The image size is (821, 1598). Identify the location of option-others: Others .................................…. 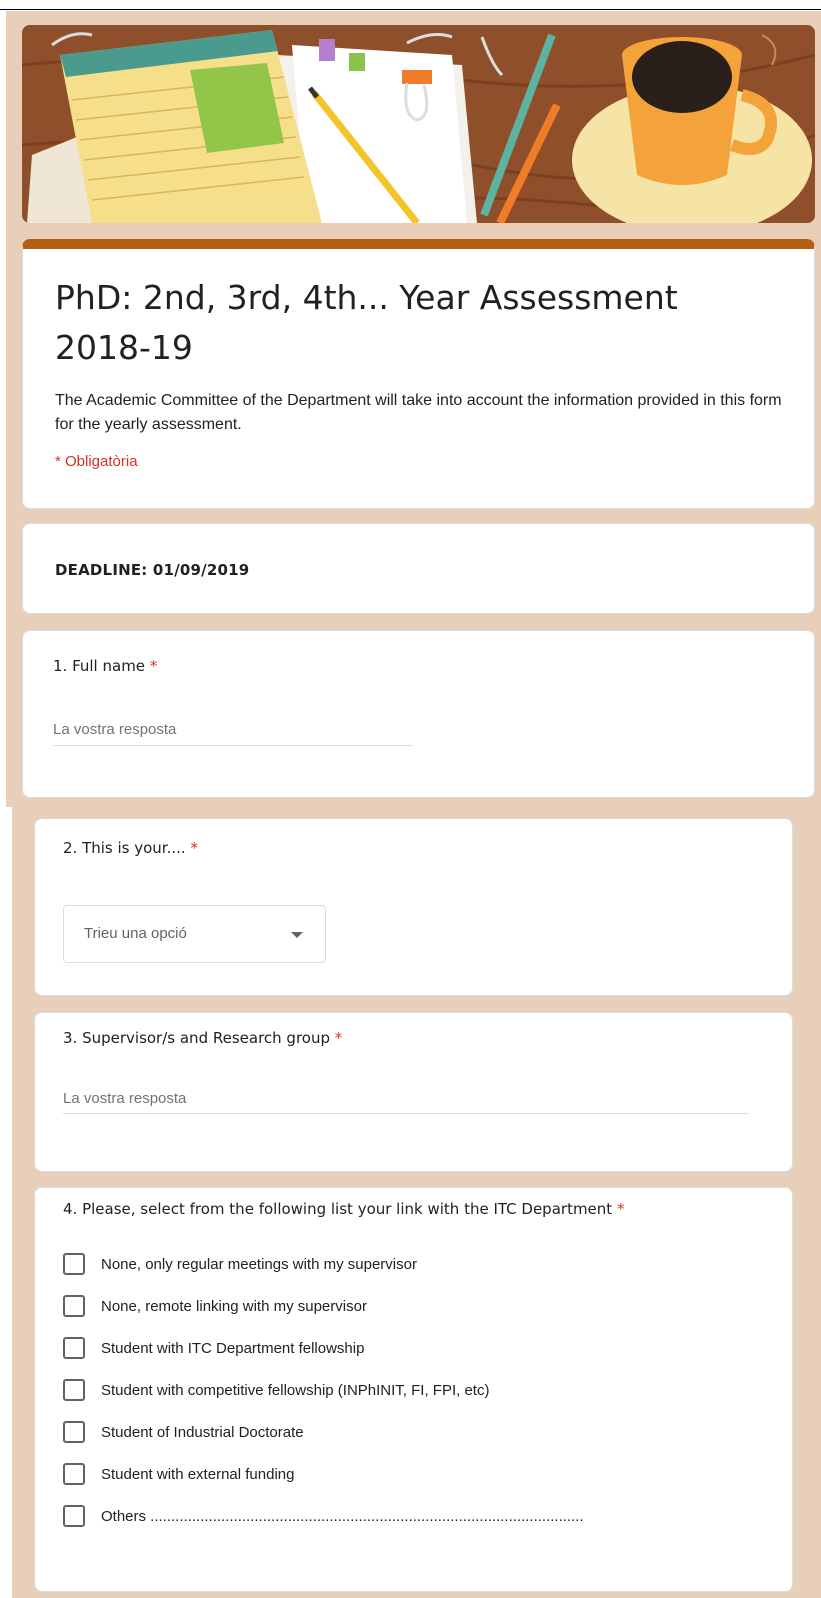
(323, 1516).